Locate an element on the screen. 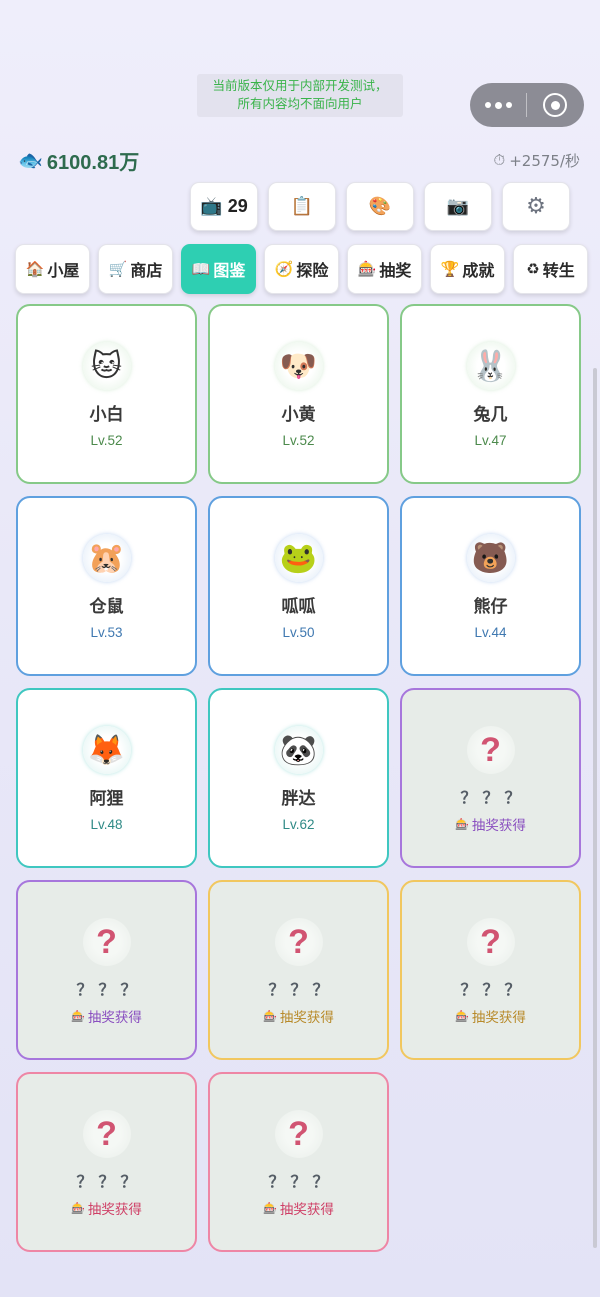 The height and width of the screenshot is (1297, 600). skin-button: 🎨 is located at coordinates (380, 206).